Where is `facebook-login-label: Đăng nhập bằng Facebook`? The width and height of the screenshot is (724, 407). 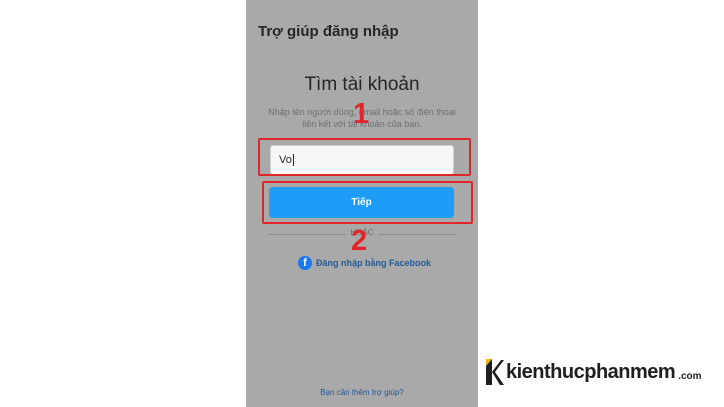
facebook-login-label: Đăng nhập bằng Facebook is located at coordinates (374, 263).